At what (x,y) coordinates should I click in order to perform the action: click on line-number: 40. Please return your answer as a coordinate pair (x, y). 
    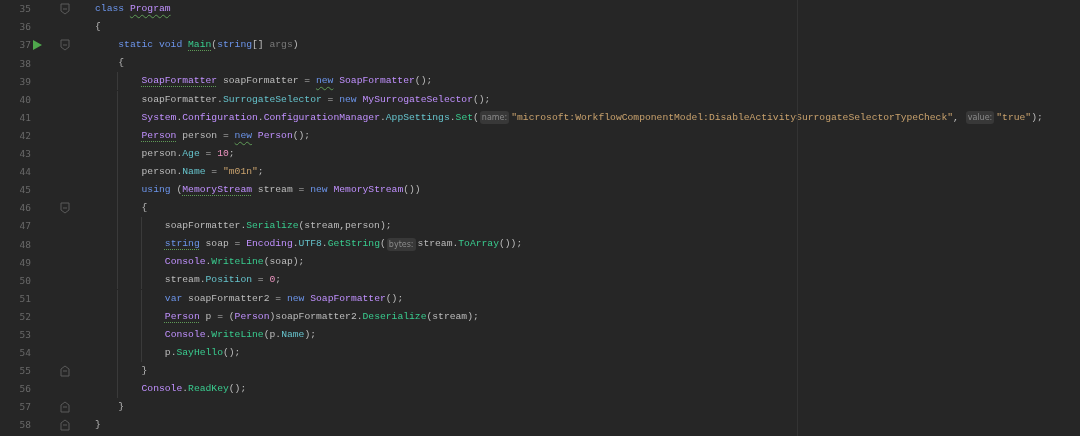
    Looking at the image, I should click on (25, 99).